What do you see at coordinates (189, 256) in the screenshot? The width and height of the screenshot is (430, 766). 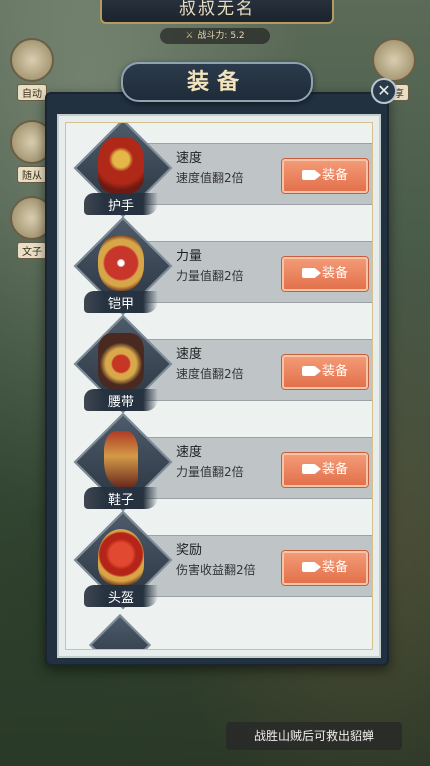 I see `equipment-name: 力量` at bounding box center [189, 256].